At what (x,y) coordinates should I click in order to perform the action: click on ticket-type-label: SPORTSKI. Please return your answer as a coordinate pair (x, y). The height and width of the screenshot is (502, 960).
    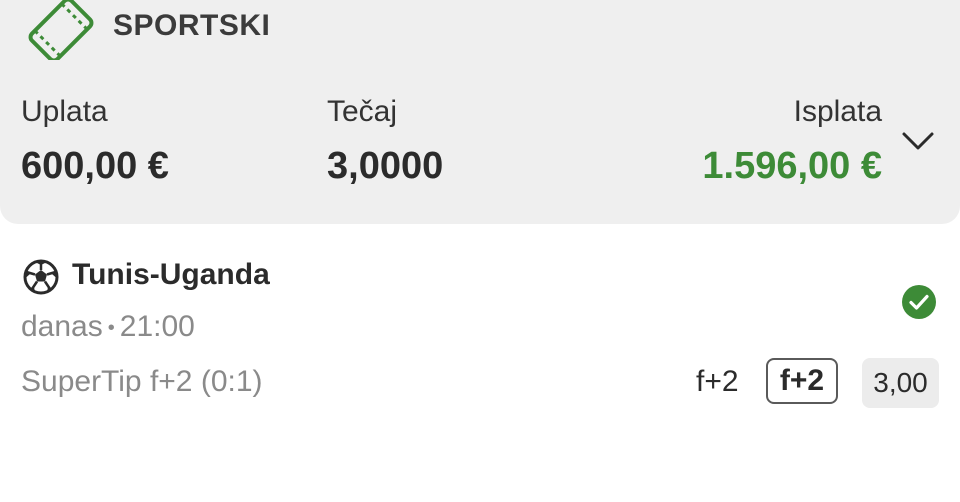
    Looking at the image, I should click on (192, 25).